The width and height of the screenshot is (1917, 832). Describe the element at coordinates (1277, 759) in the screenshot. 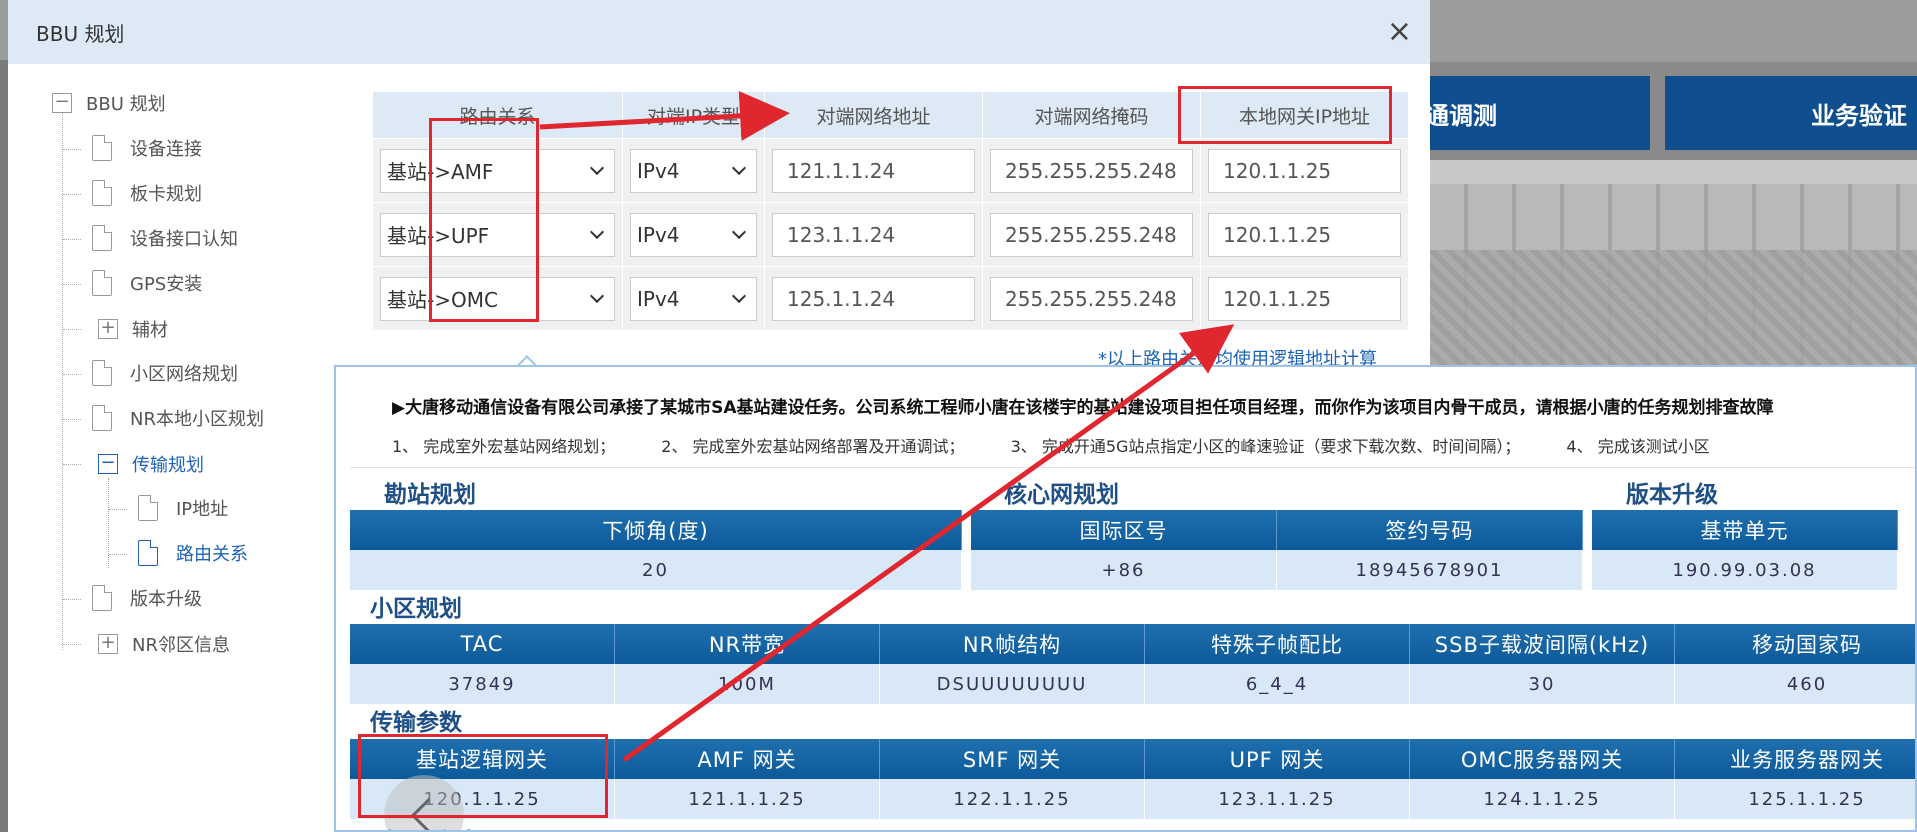

I see `grid-header: UPF 网关` at that location.